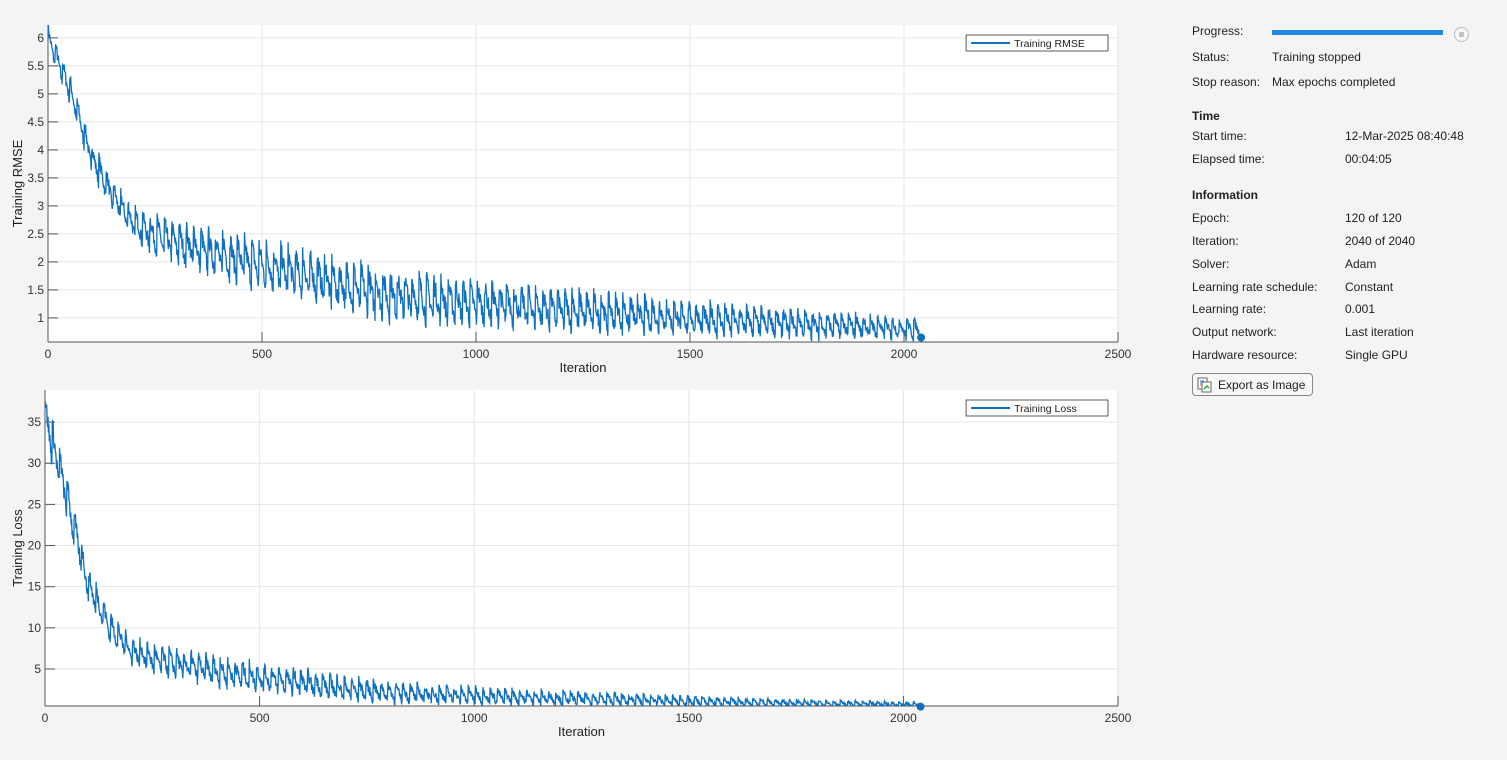  I want to click on y-tick-label: 15, so click(35, 587).